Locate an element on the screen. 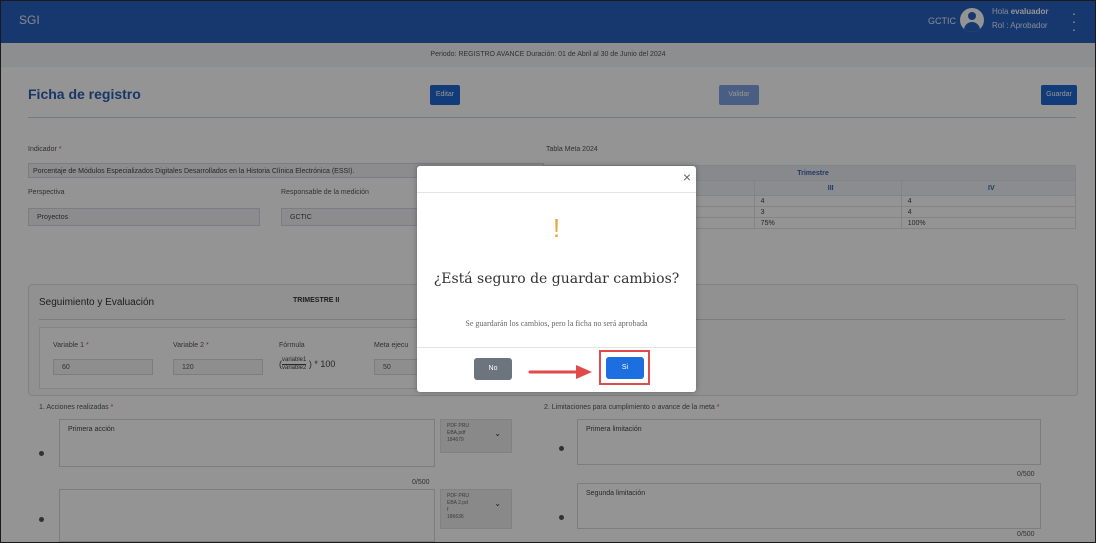 The height and width of the screenshot is (543, 1096). dialog-title: ¿Está seguro de guardar cambios? is located at coordinates (556, 279).